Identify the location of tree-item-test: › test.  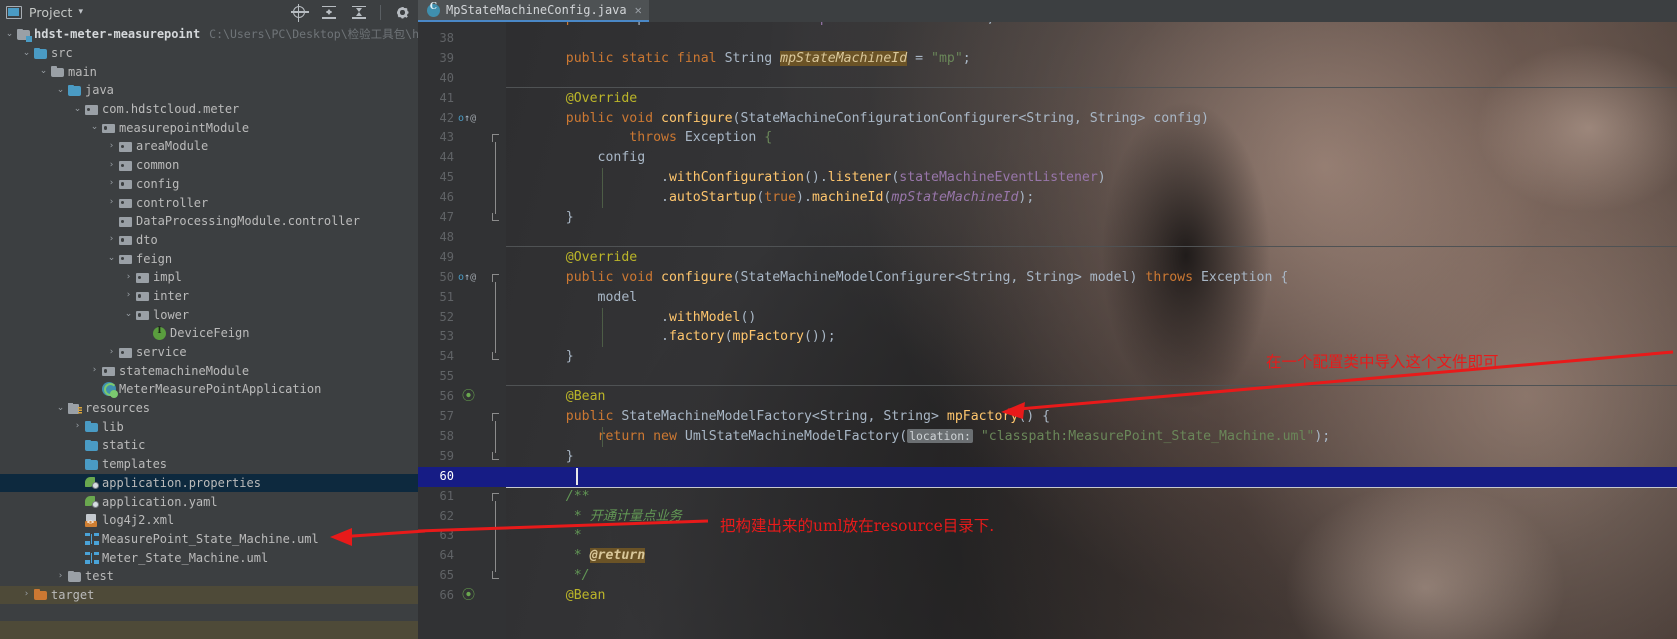
(209, 576).